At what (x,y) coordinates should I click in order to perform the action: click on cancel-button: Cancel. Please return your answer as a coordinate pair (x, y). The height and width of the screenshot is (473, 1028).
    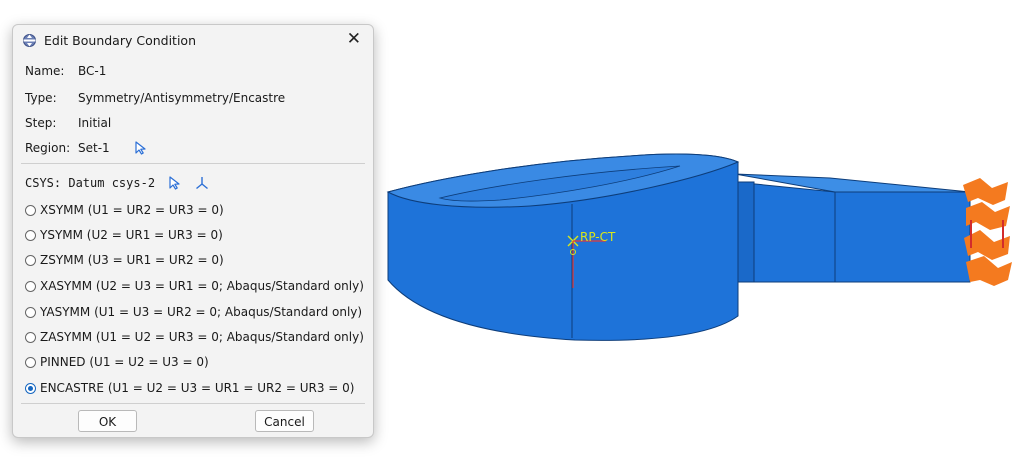
    Looking at the image, I should click on (284, 421).